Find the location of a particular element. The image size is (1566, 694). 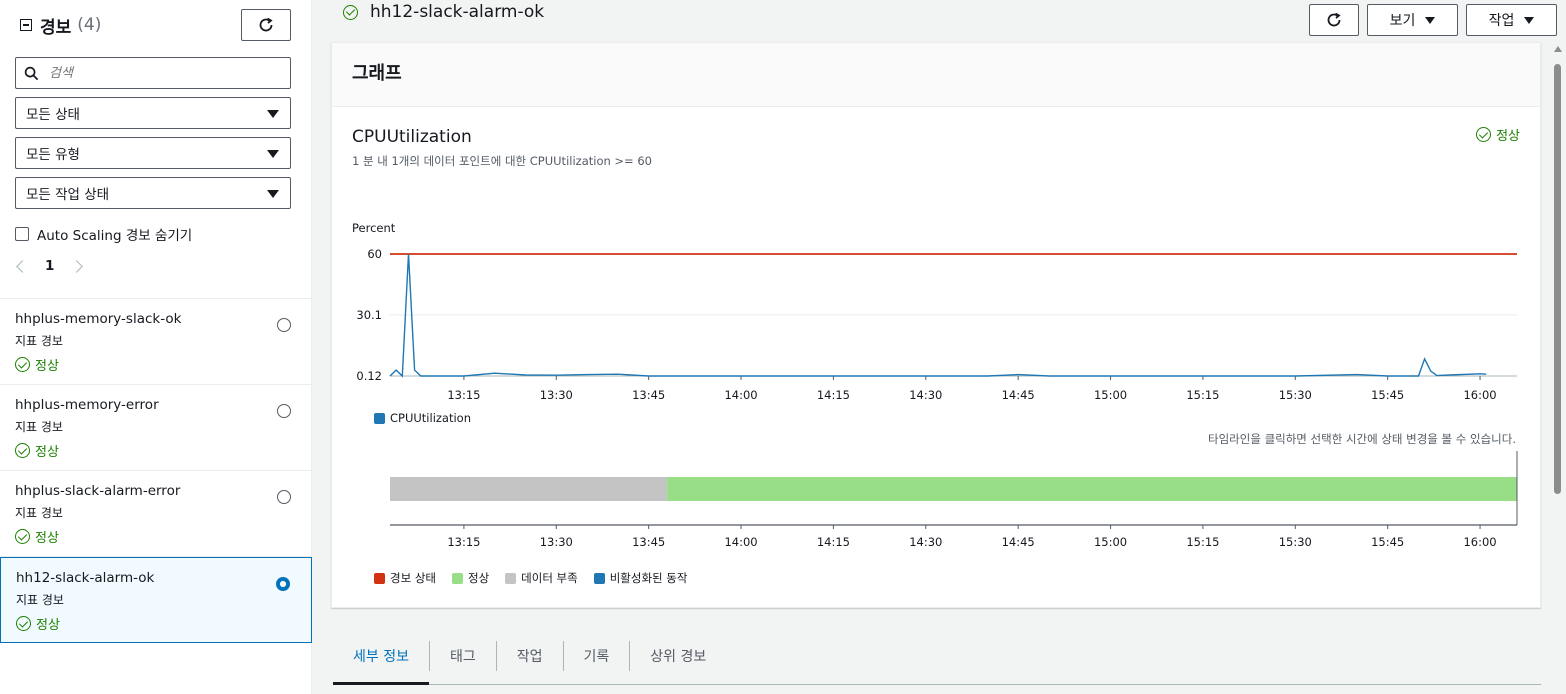

y-axis-label: Percent is located at coordinates (374, 228).